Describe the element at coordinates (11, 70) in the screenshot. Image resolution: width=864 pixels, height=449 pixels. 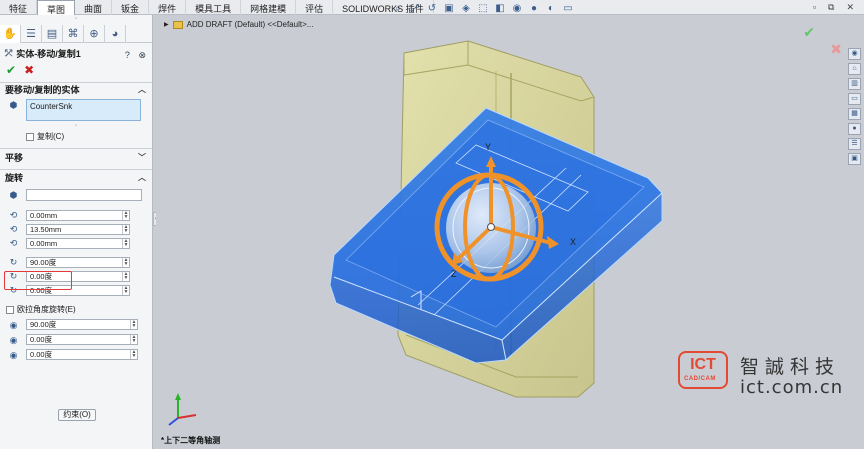
I see `ok-button: ✔` at that location.